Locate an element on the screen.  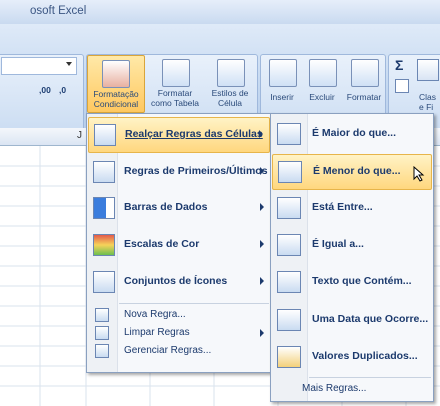
manage-rules-icon is located at coordinates (102, 351).